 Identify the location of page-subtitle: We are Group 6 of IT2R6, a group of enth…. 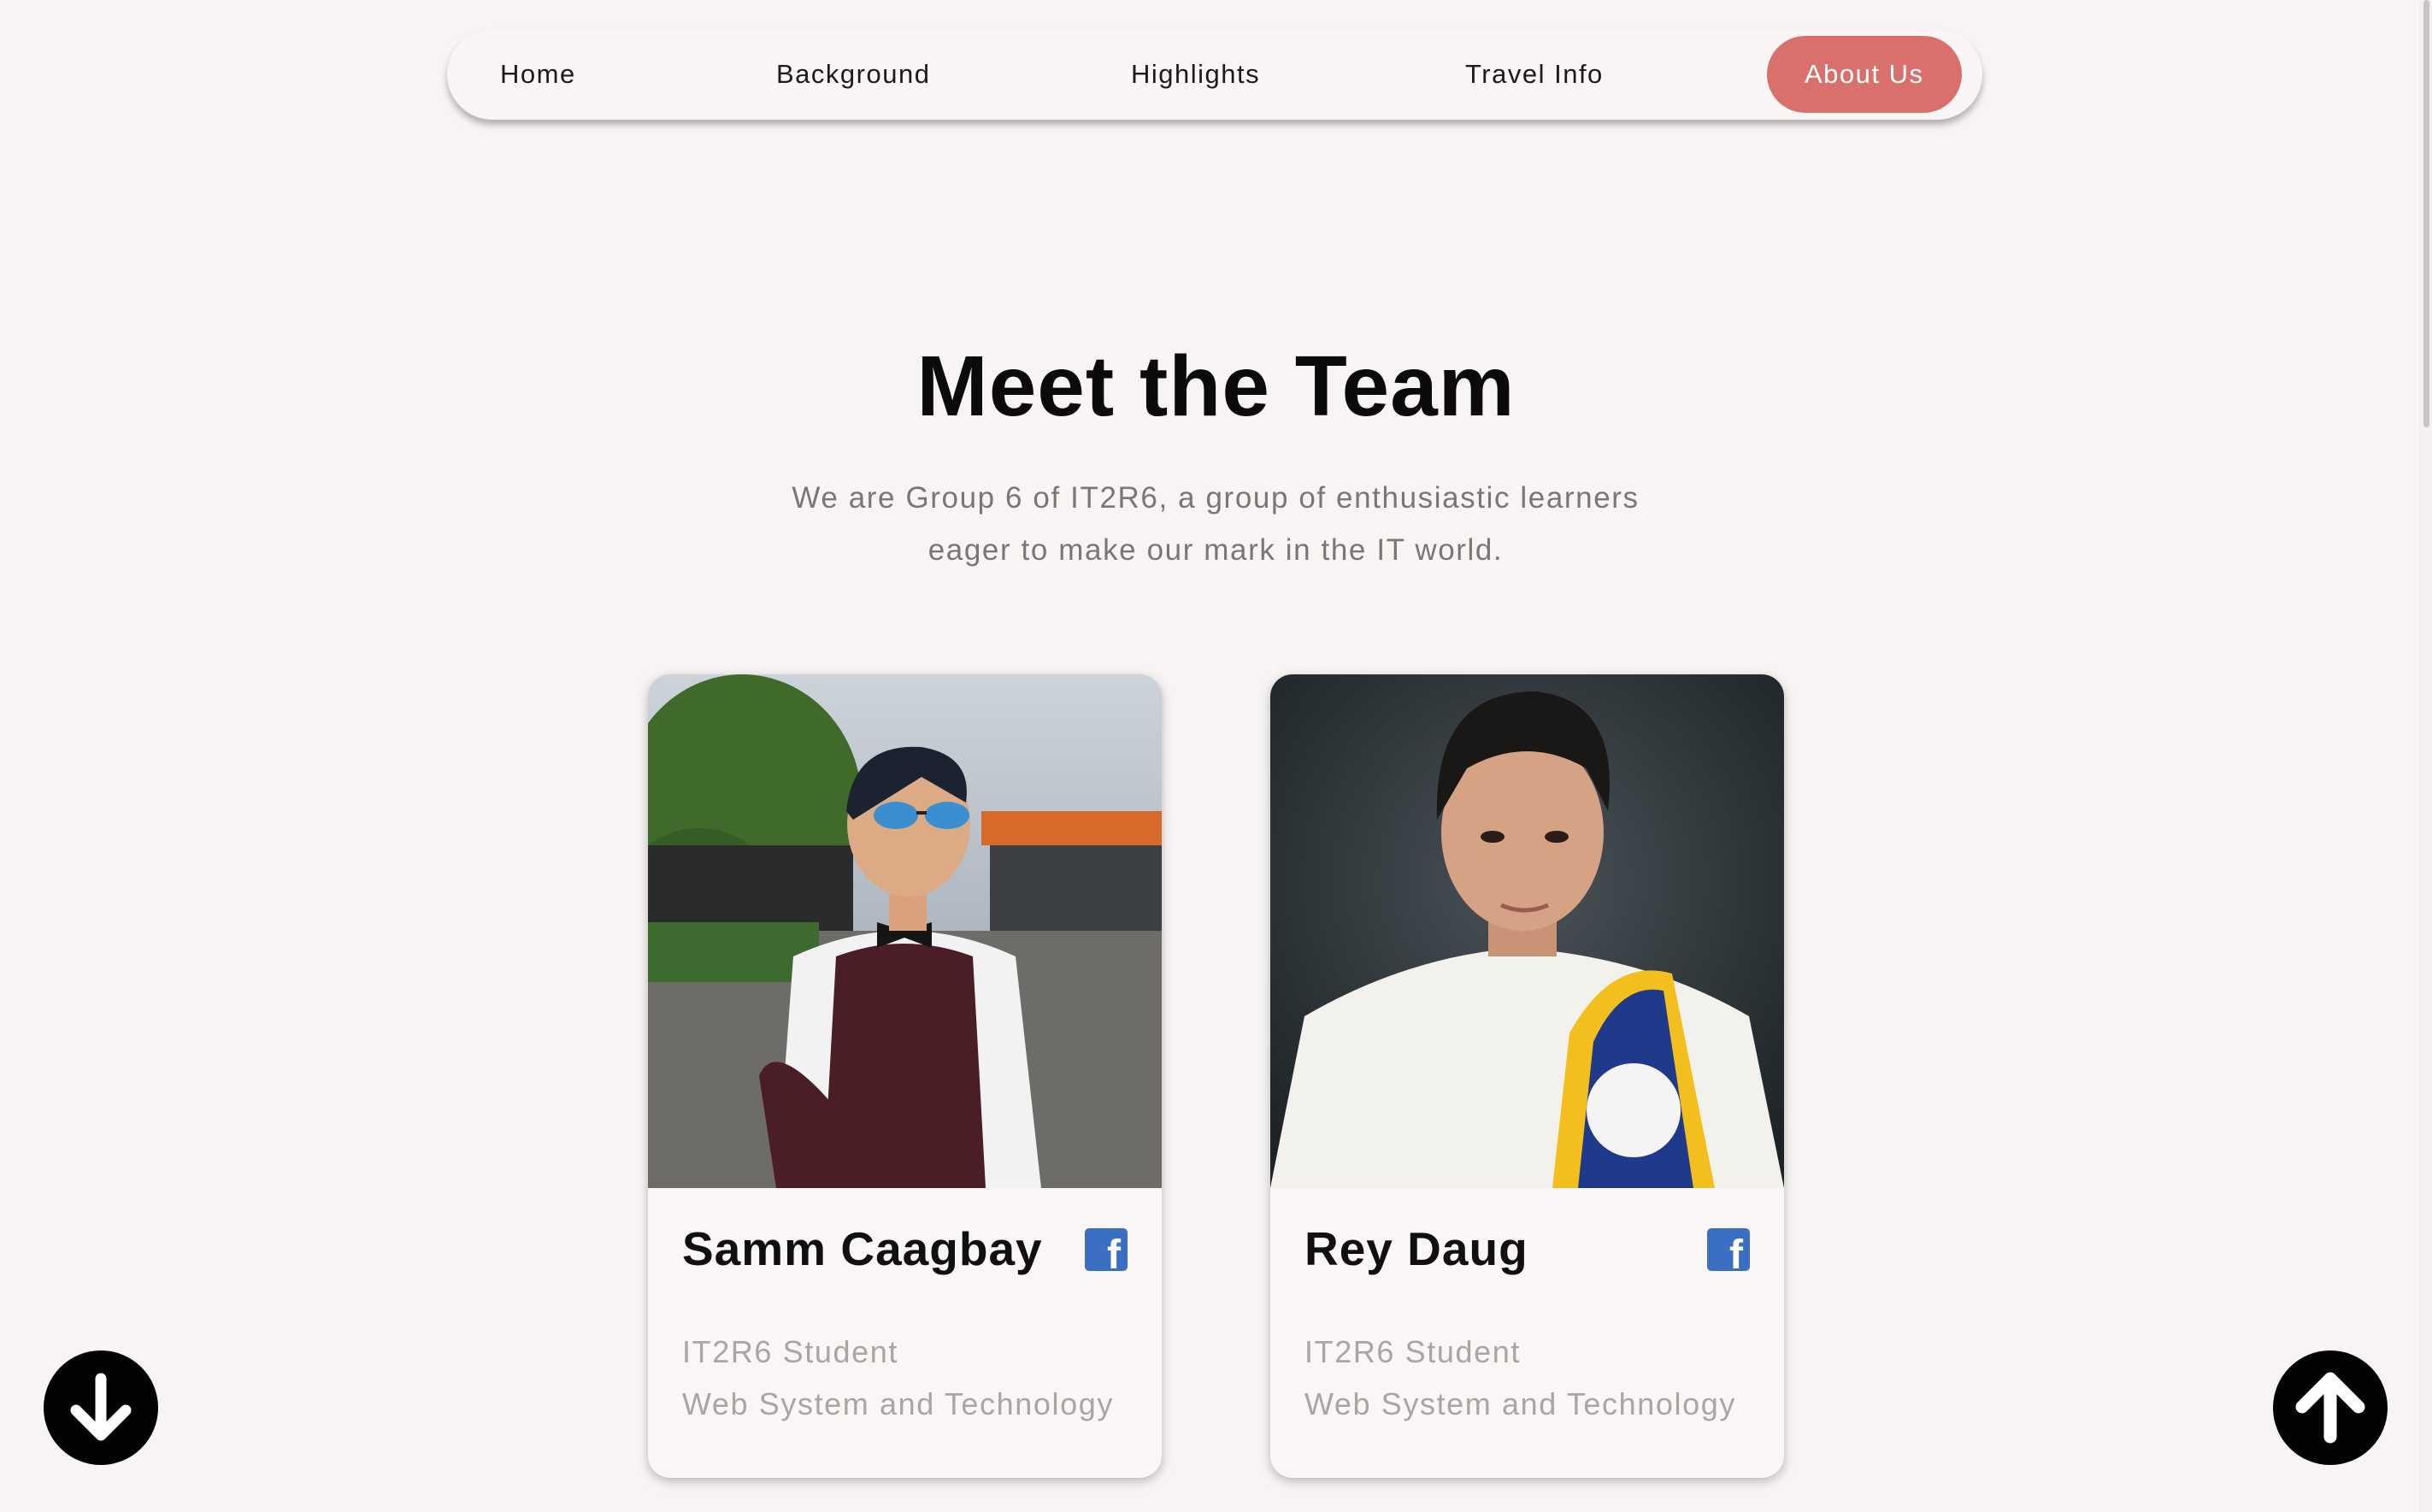
(1215, 524).